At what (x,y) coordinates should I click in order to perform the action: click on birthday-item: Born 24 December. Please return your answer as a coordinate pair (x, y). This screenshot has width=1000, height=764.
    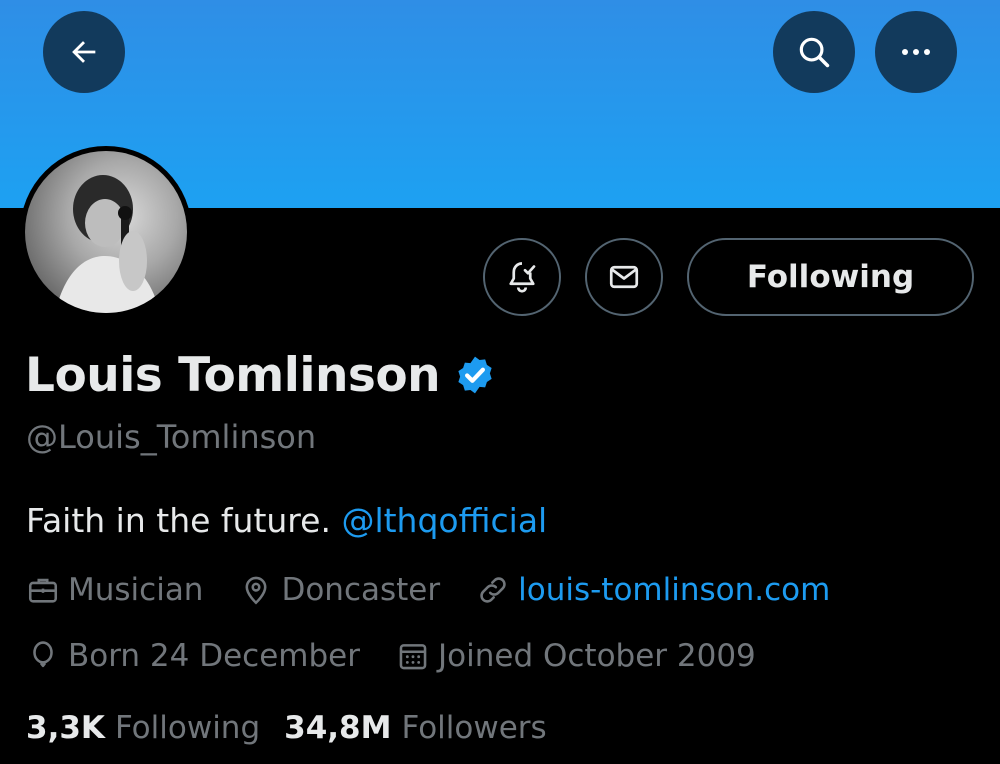
    Looking at the image, I should click on (193, 656).